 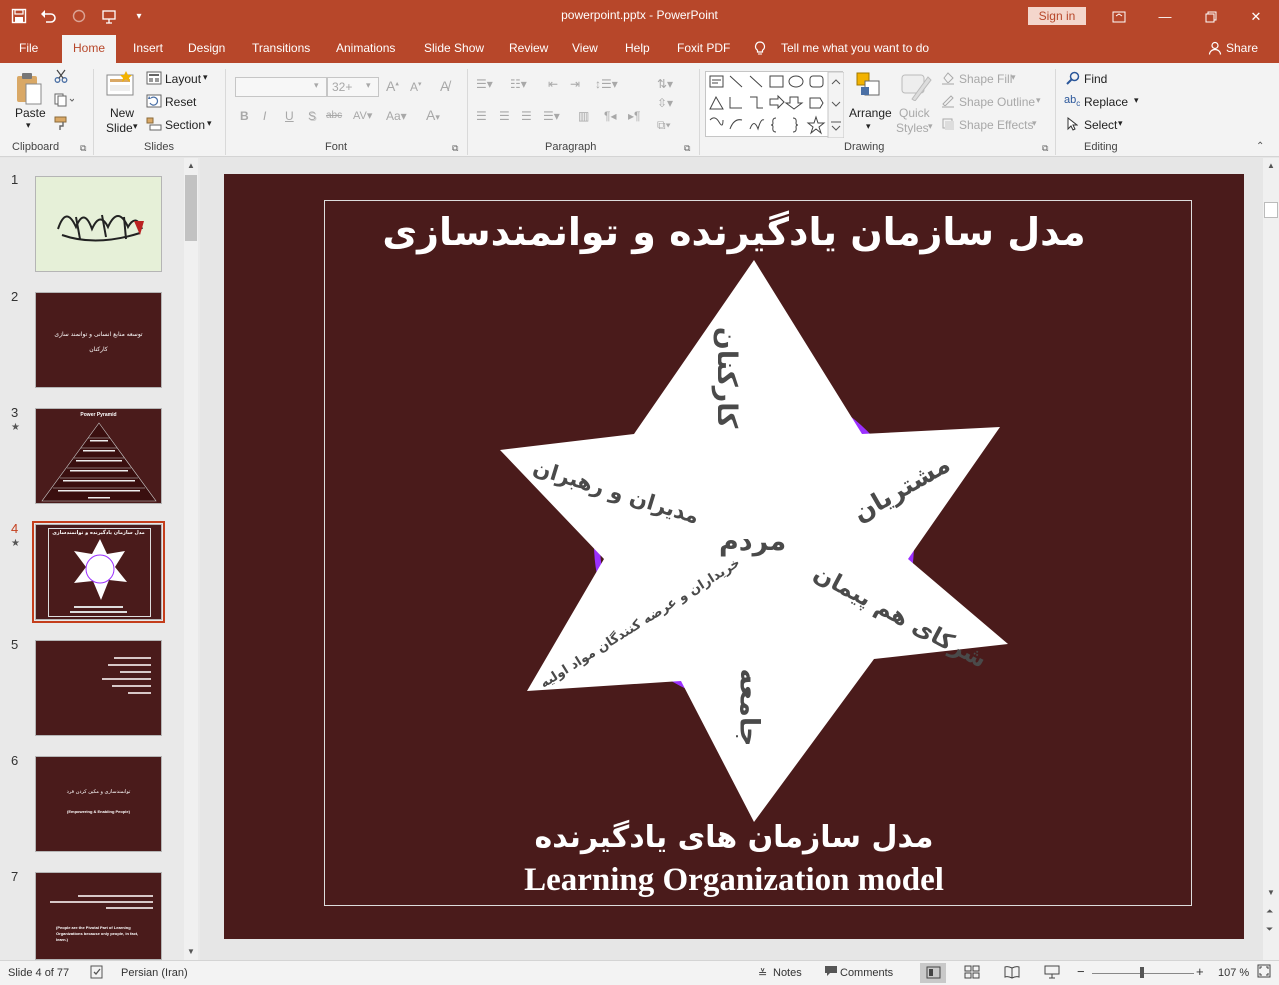 I want to click on slide-caption-persian: مدل سازمان های یادگیرنده, so click(x=734, y=837).